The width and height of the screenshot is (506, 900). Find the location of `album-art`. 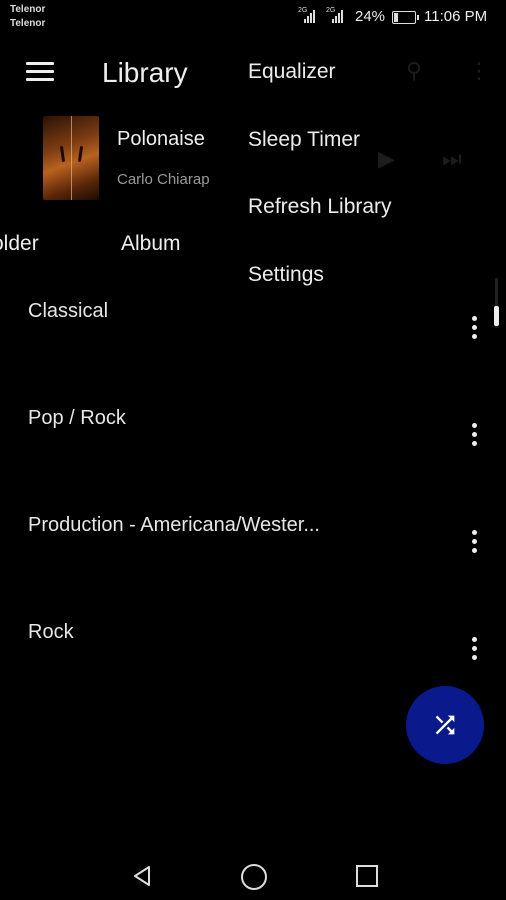

album-art is located at coordinates (71, 158).